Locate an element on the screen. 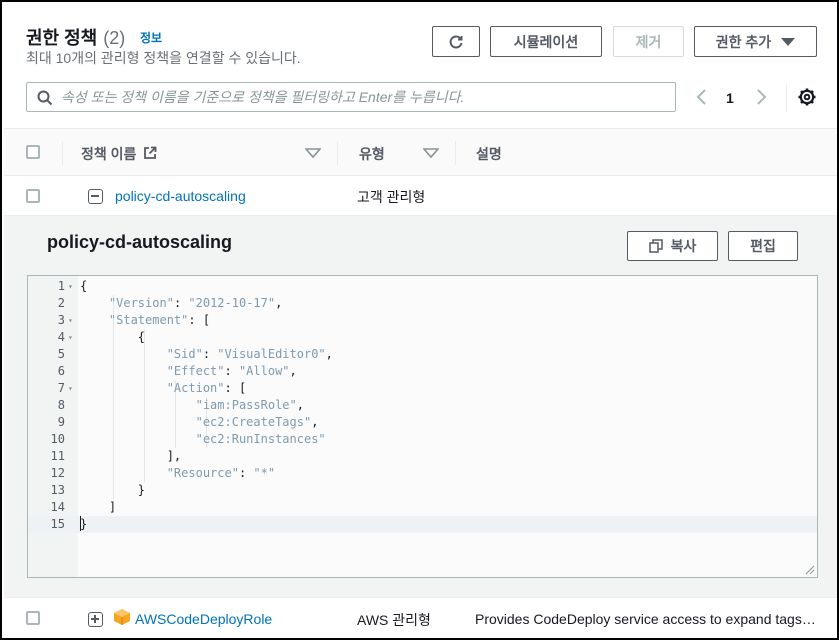 This screenshot has width=839, height=640. column-header-description: 설명 is located at coordinates (489, 154).